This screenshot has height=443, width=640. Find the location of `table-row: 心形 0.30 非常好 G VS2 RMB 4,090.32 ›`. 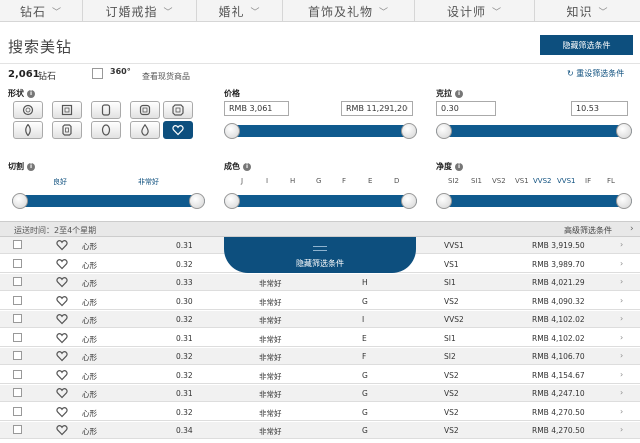

table-row: 心形 0.30 非常好 G VS2 RMB 4,090.32 › is located at coordinates (320, 301).